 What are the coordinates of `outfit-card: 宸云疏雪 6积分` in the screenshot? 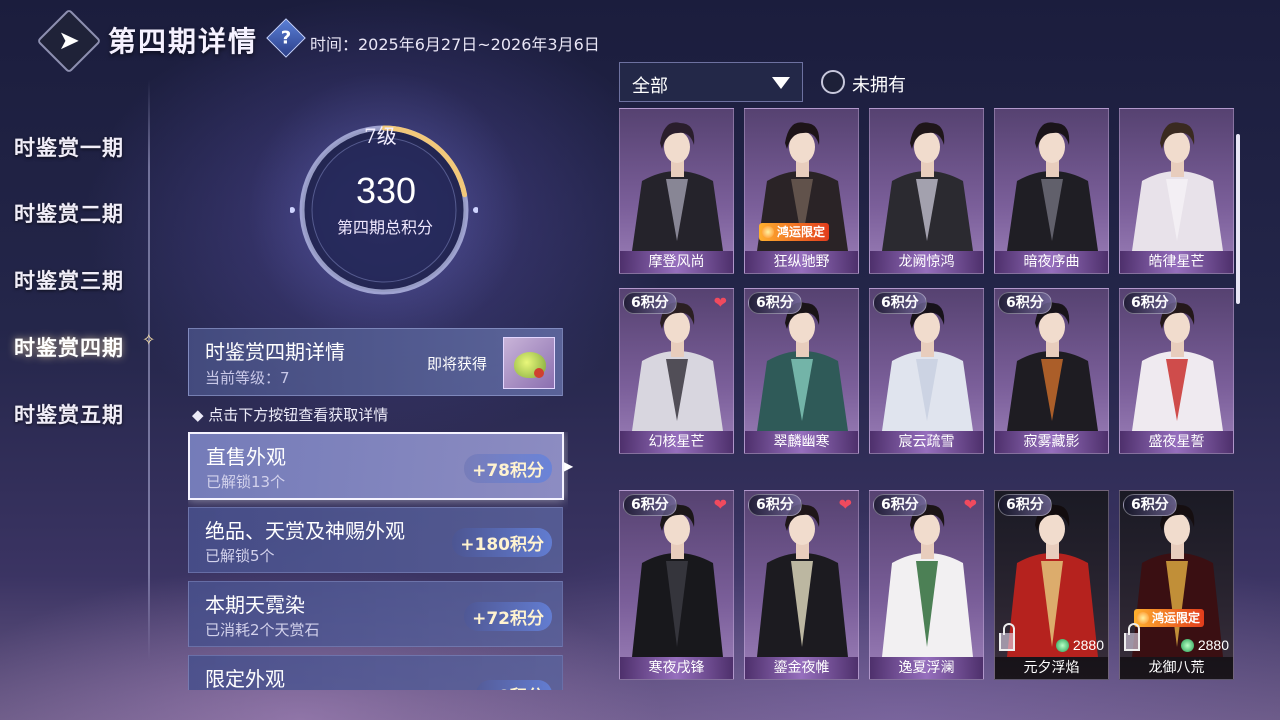 It's located at (926, 371).